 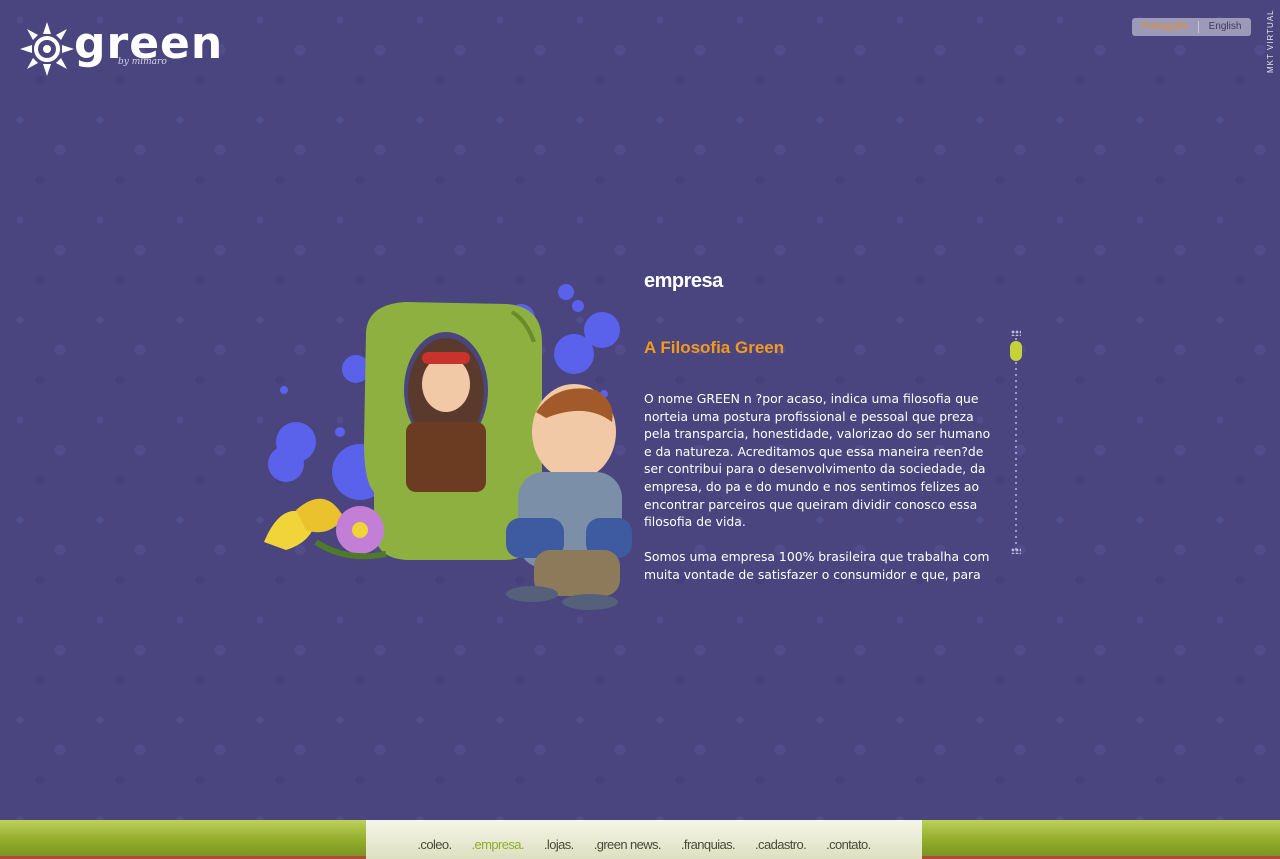 I want to click on lang-english: English, so click(x=1225, y=27).